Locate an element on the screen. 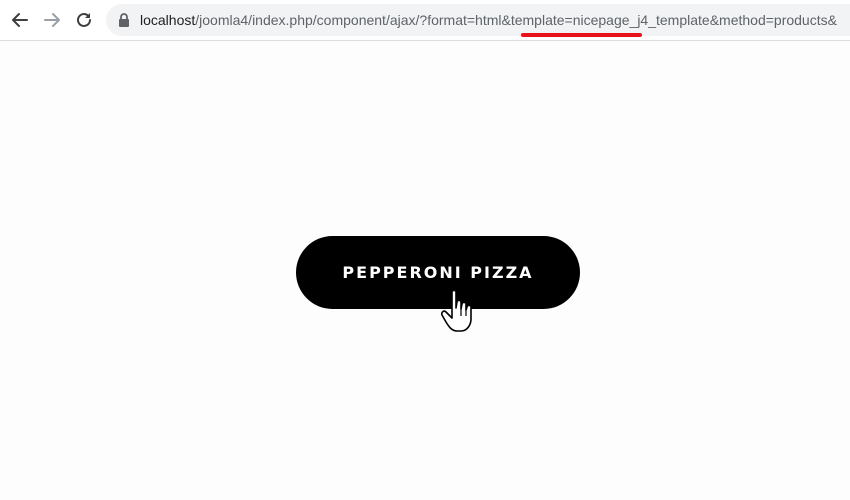 This screenshot has width=850, height=500. pepperoni-pizza-button: PEPPERONI PIZZA is located at coordinates (438, 272).